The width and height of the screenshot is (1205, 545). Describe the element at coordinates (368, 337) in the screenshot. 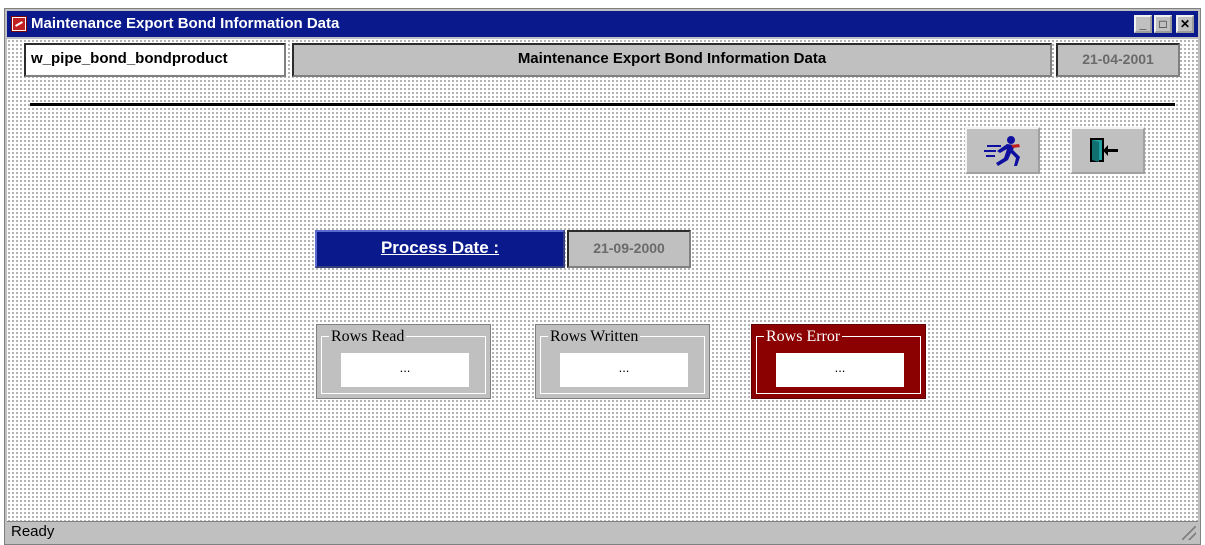

I see `rows-read-label: Rows Read` at that location.